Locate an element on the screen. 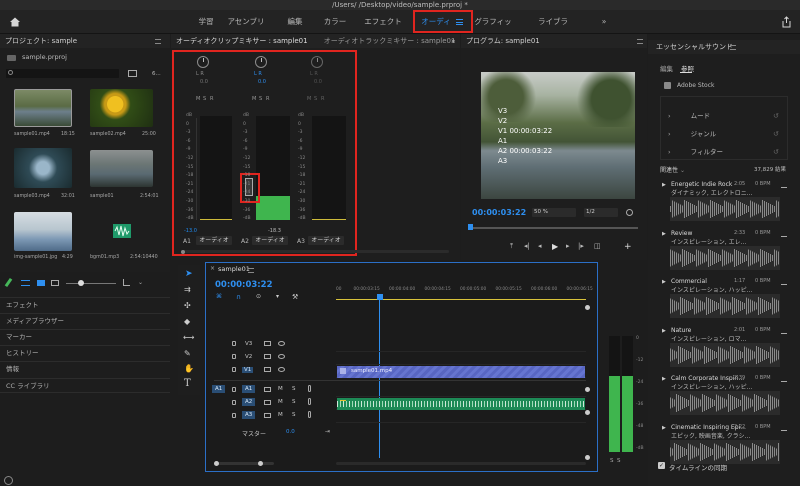 The height and width of the screenshot is (486, 800). settings-icon is located at coordinates (629, 212).